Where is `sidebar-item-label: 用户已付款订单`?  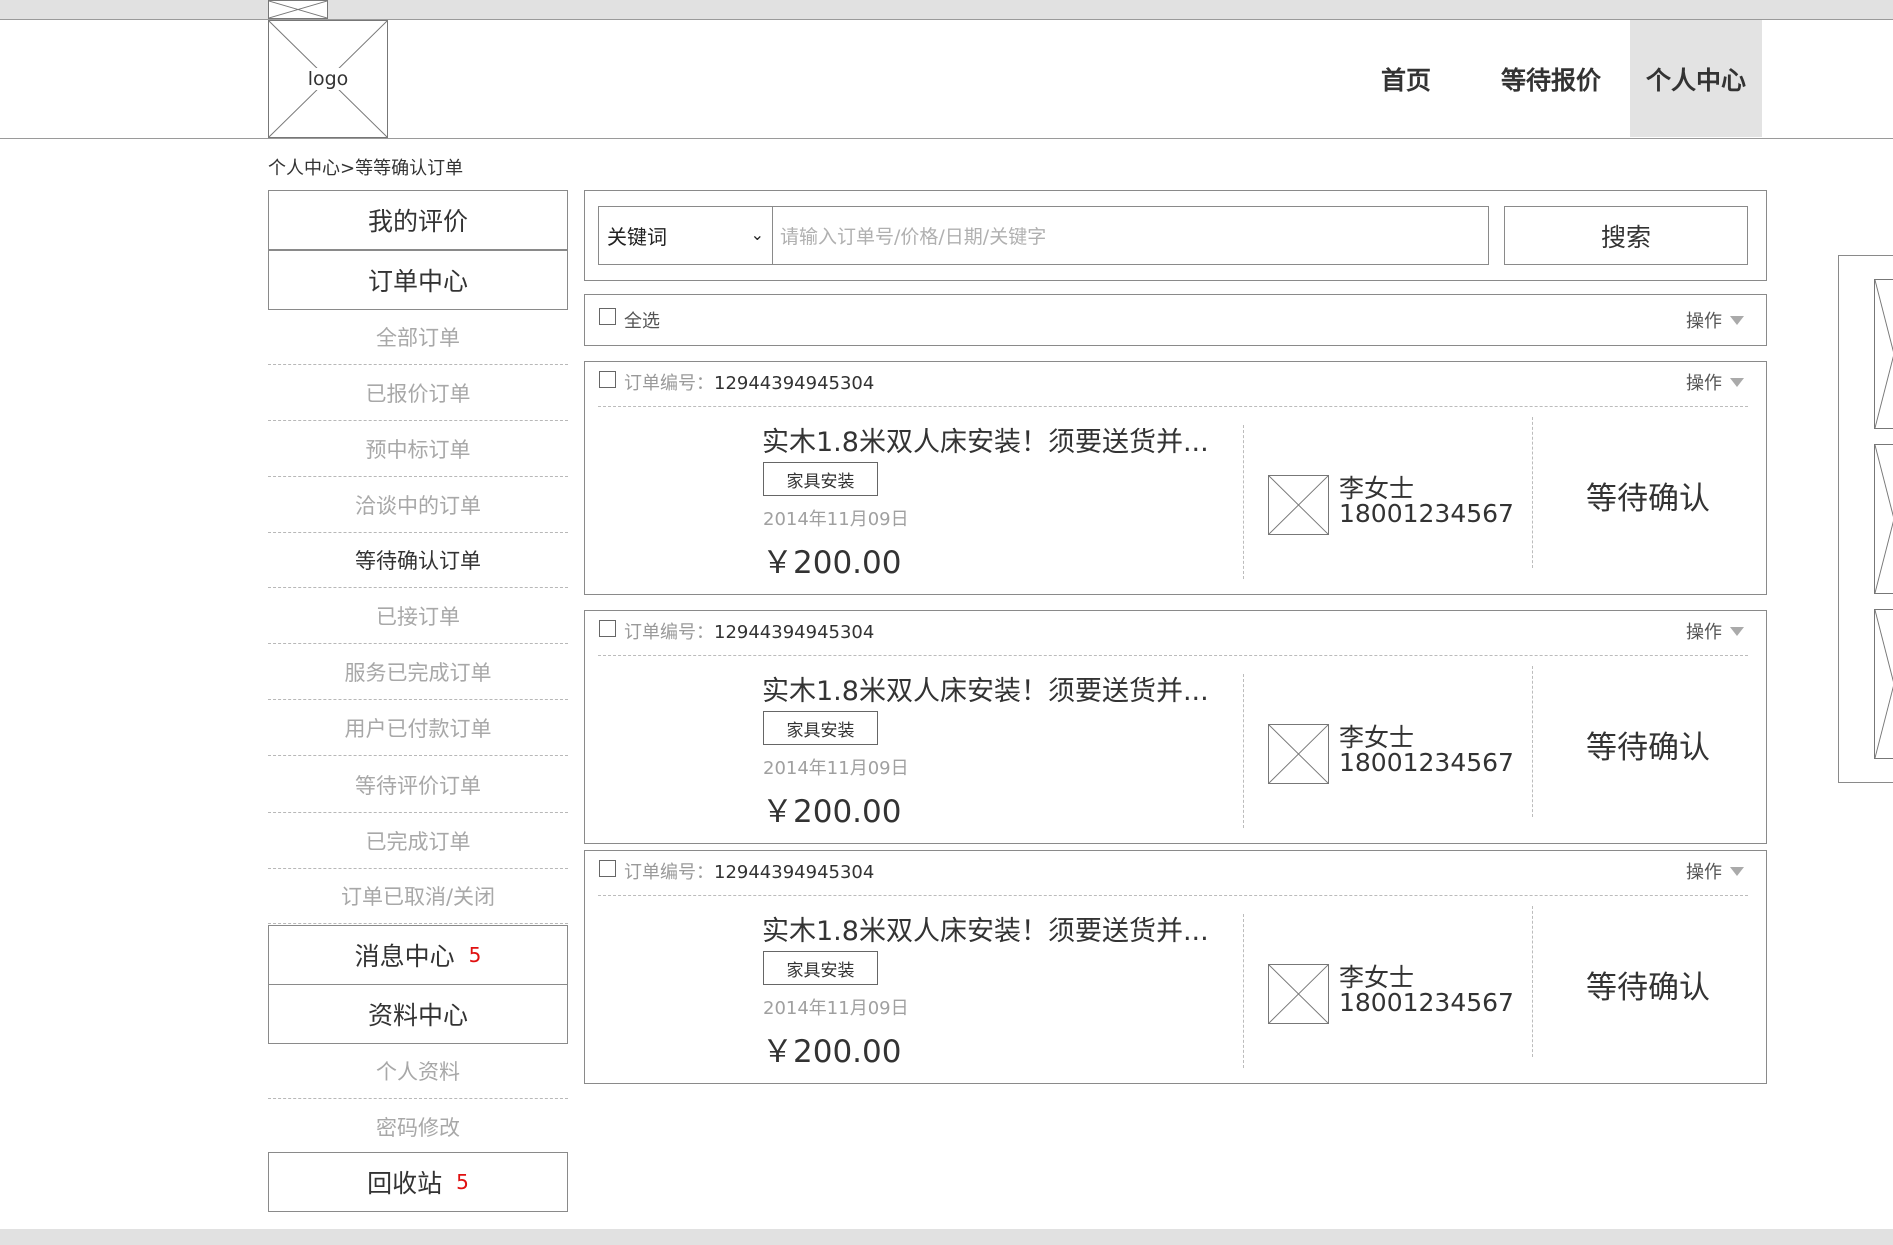 sidebar-item-label: 用户已付款订单 is located at coordinates (418, 728).